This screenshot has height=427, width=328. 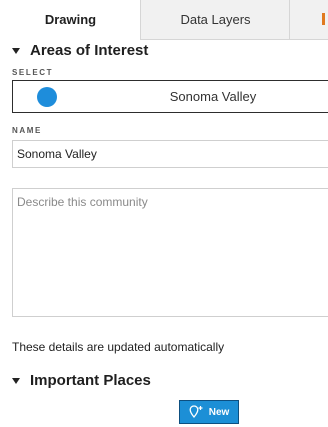 What do you see at coordinates (90, 380) in the screenshot?
I see `important-places-title: Important Places` at bounding box center [90, 380].